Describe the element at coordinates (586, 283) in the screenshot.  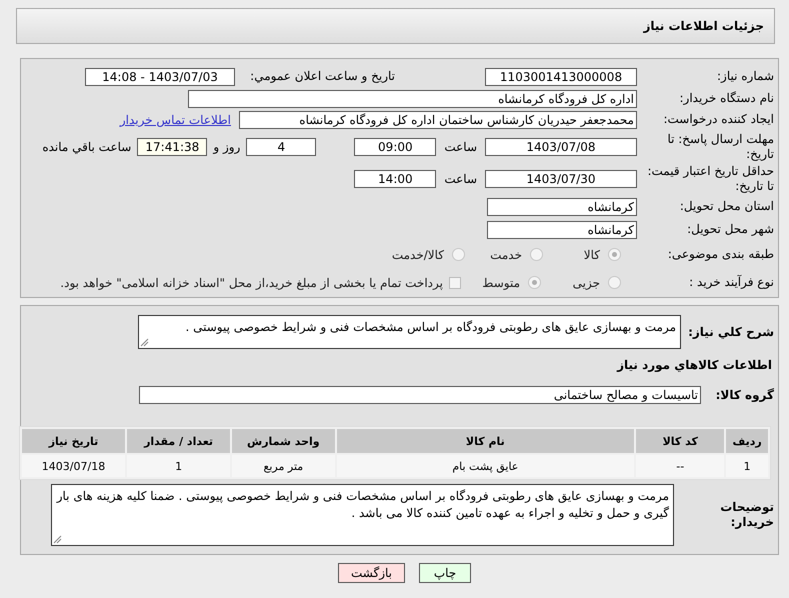
I see `option-label: جزیی` at that location.